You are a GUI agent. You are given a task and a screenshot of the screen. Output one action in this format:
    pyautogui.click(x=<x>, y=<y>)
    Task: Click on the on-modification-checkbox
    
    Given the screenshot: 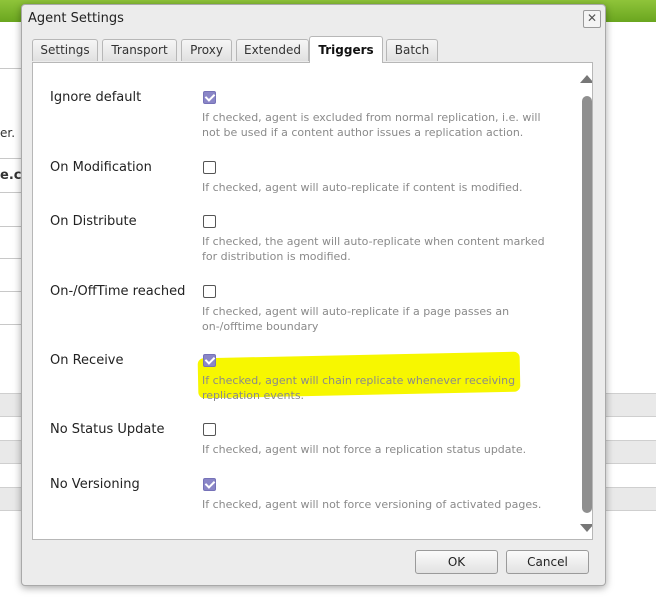 What is the action you would take?
    pyautogui.click(x=209, y=167)
    